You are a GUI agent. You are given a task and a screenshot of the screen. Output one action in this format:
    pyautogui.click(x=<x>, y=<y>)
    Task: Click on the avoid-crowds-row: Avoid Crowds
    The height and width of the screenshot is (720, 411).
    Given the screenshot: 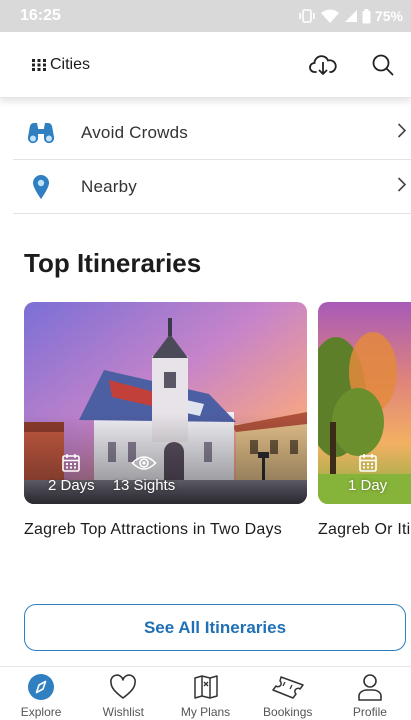 What is the action you would take?
    pyautogui.click(x=212, y=133)
    